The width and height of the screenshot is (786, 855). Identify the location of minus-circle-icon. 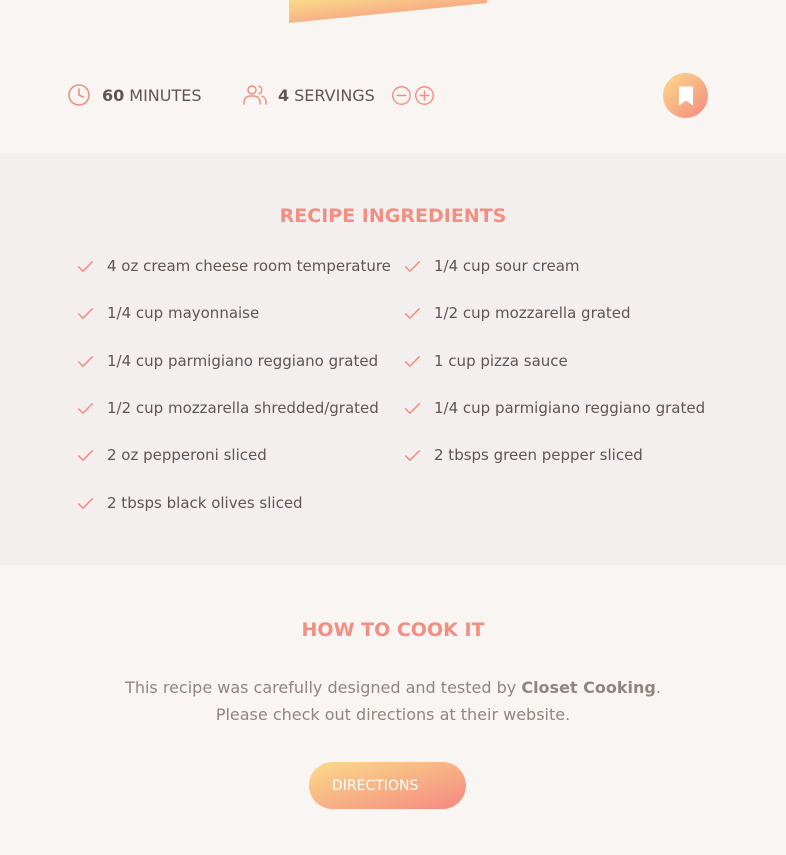
(401, 95).